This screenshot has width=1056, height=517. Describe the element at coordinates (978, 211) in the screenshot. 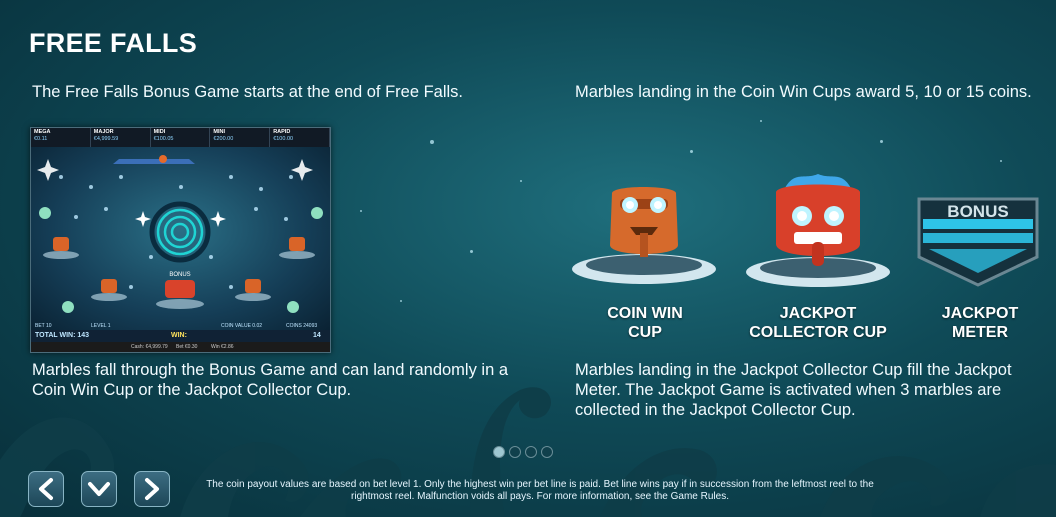

I see `jackpot-meter-bonus-text: BONUS` at that location.